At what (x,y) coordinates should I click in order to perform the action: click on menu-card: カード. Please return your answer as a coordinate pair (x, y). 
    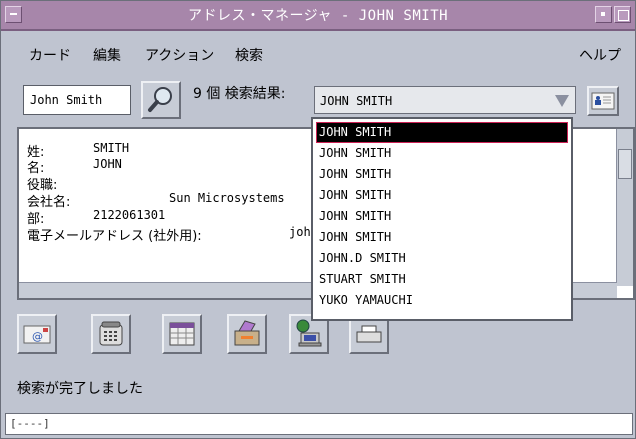
    Looking at the image, I should click on (50, 55).